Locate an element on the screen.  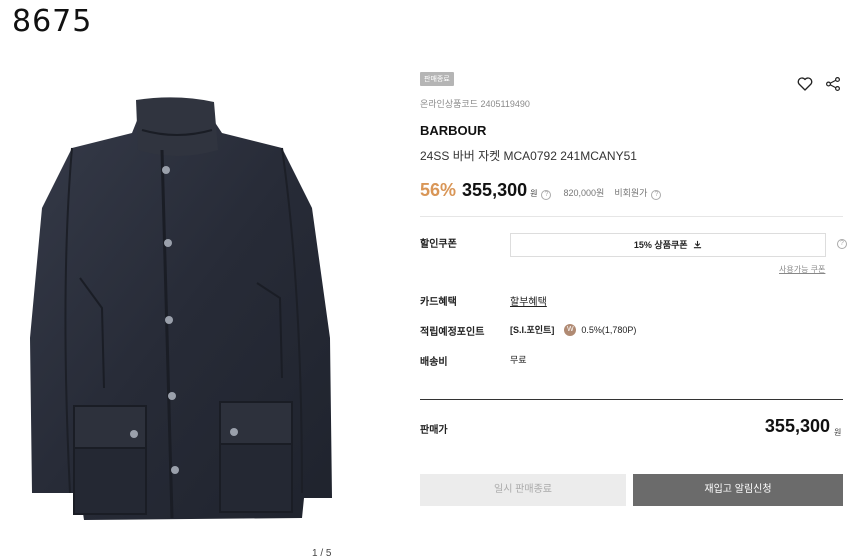
sold-out-button: 일시 판매종료 is located at coordinates (523, 490).